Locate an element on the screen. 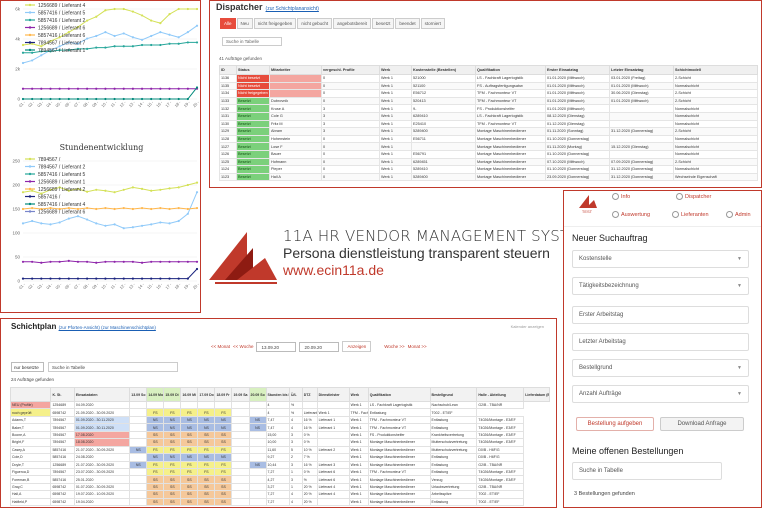 This screenshot has width=762, height=508. calendar-link: Kalender anzeigen is located at coordinates (527, 326).